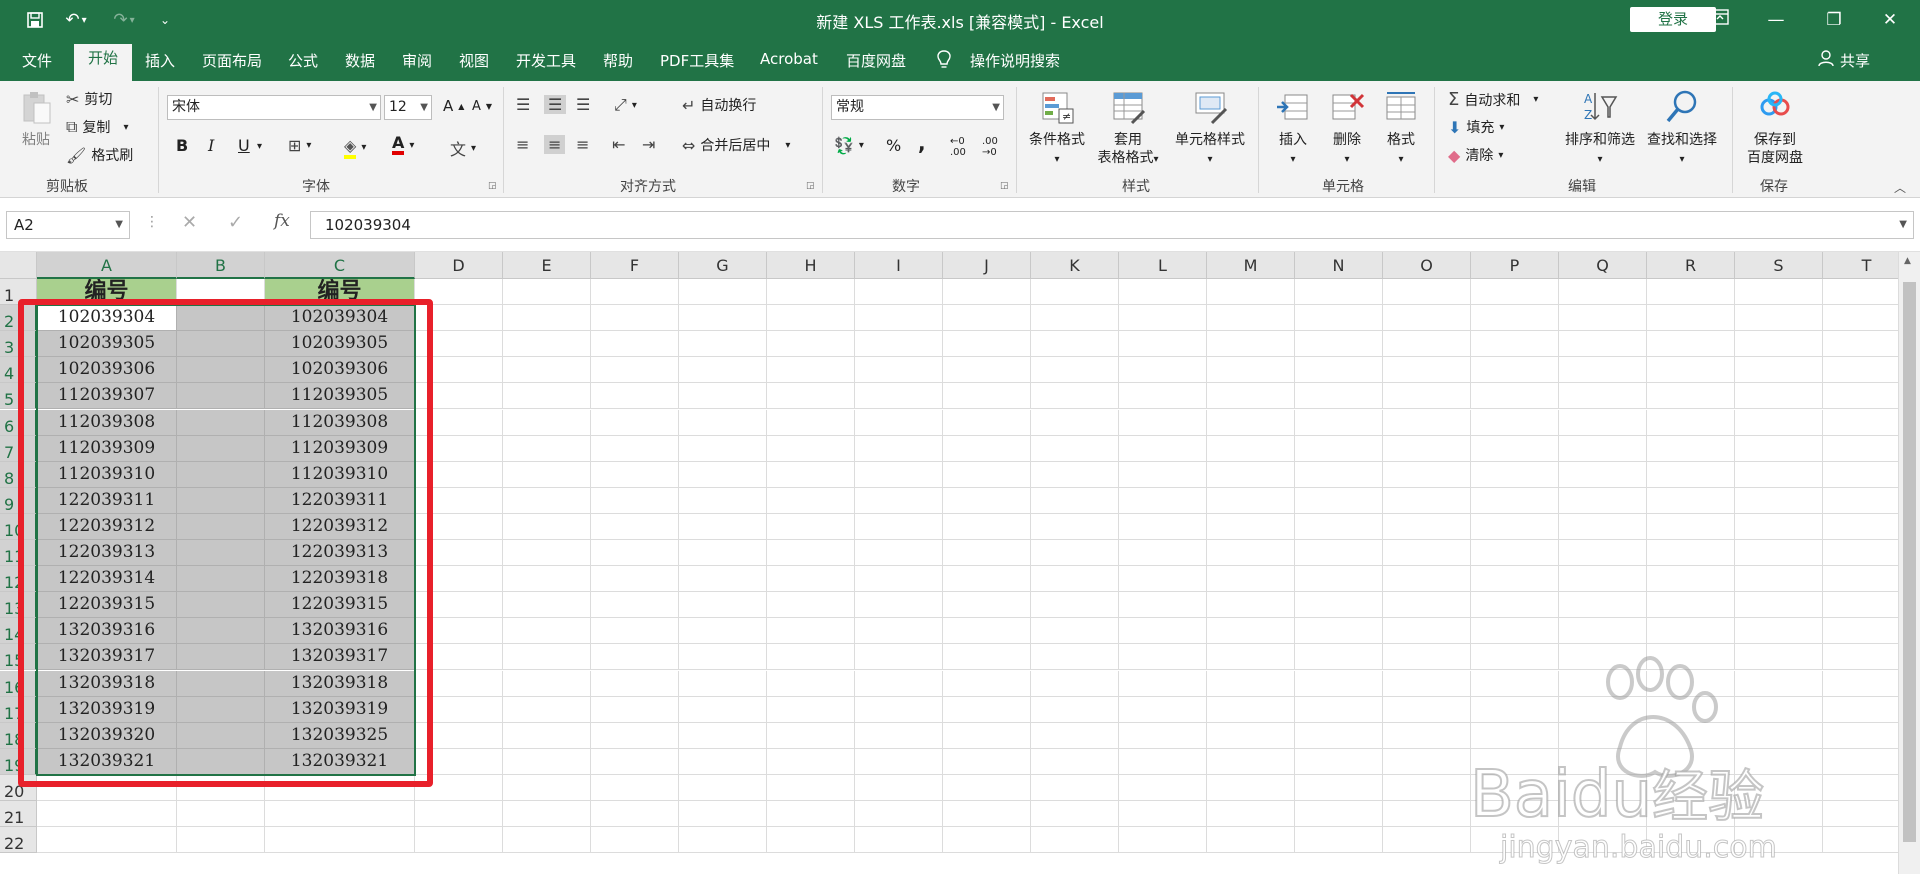  Describe the element at coordinates (1163, 344) in the screenshot. I see `cell-l3` at that location.